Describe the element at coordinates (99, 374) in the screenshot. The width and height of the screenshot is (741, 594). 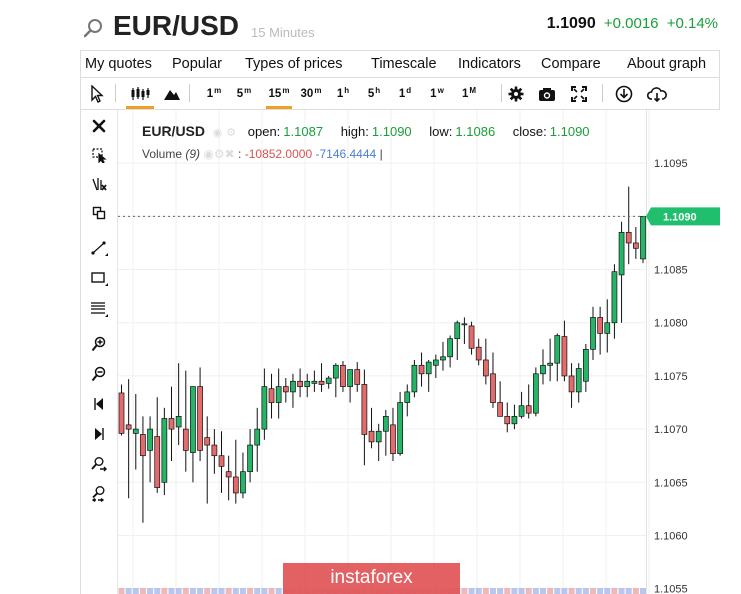
I see `zoom-out-icon` at that location.